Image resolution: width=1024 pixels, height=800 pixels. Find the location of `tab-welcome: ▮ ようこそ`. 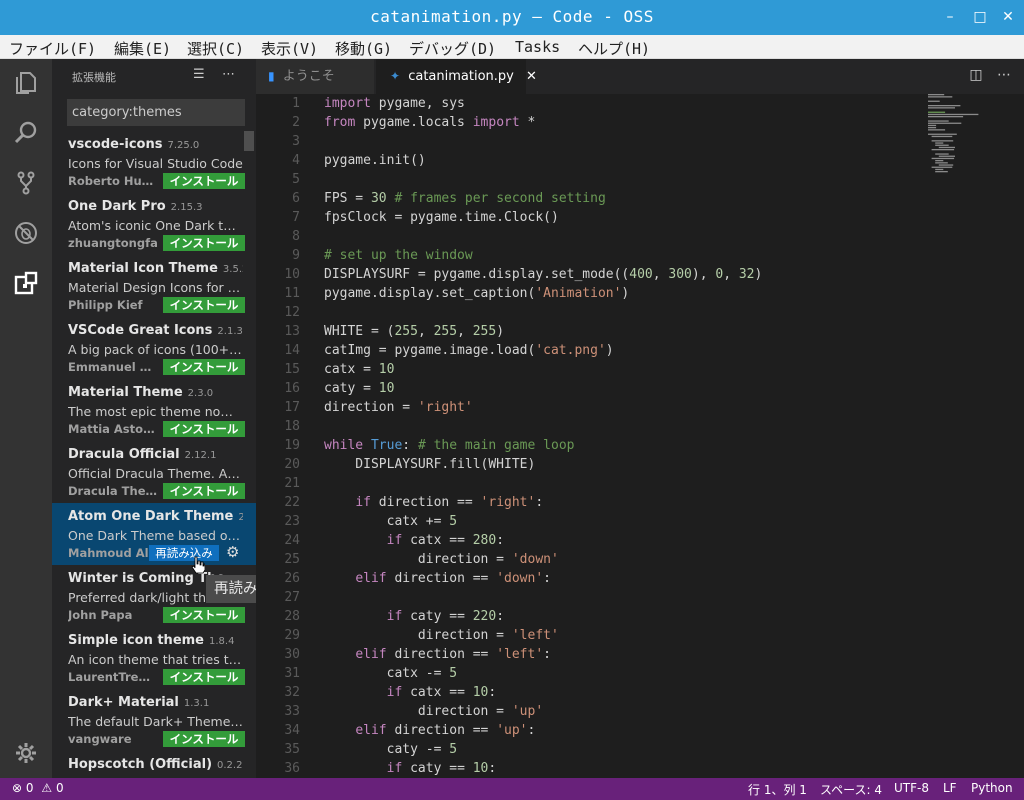

tab-welcome: ▮ ようこそ is located at coordinates (315, 76).